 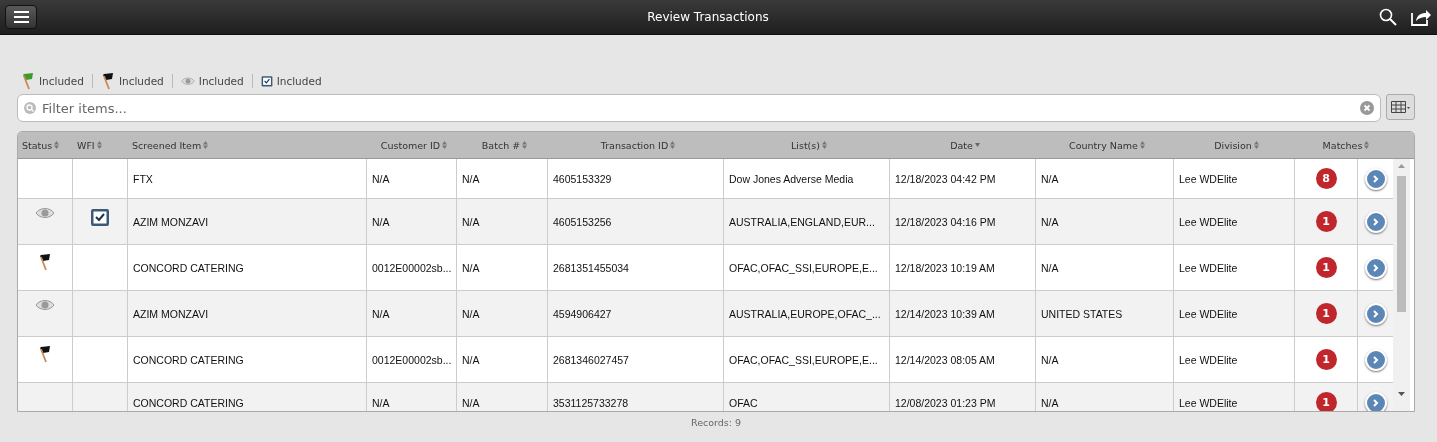 What do you see at coordinates (1388, 17) in the screenshot?
I see `search-button` at bounding box center [1388, 17].